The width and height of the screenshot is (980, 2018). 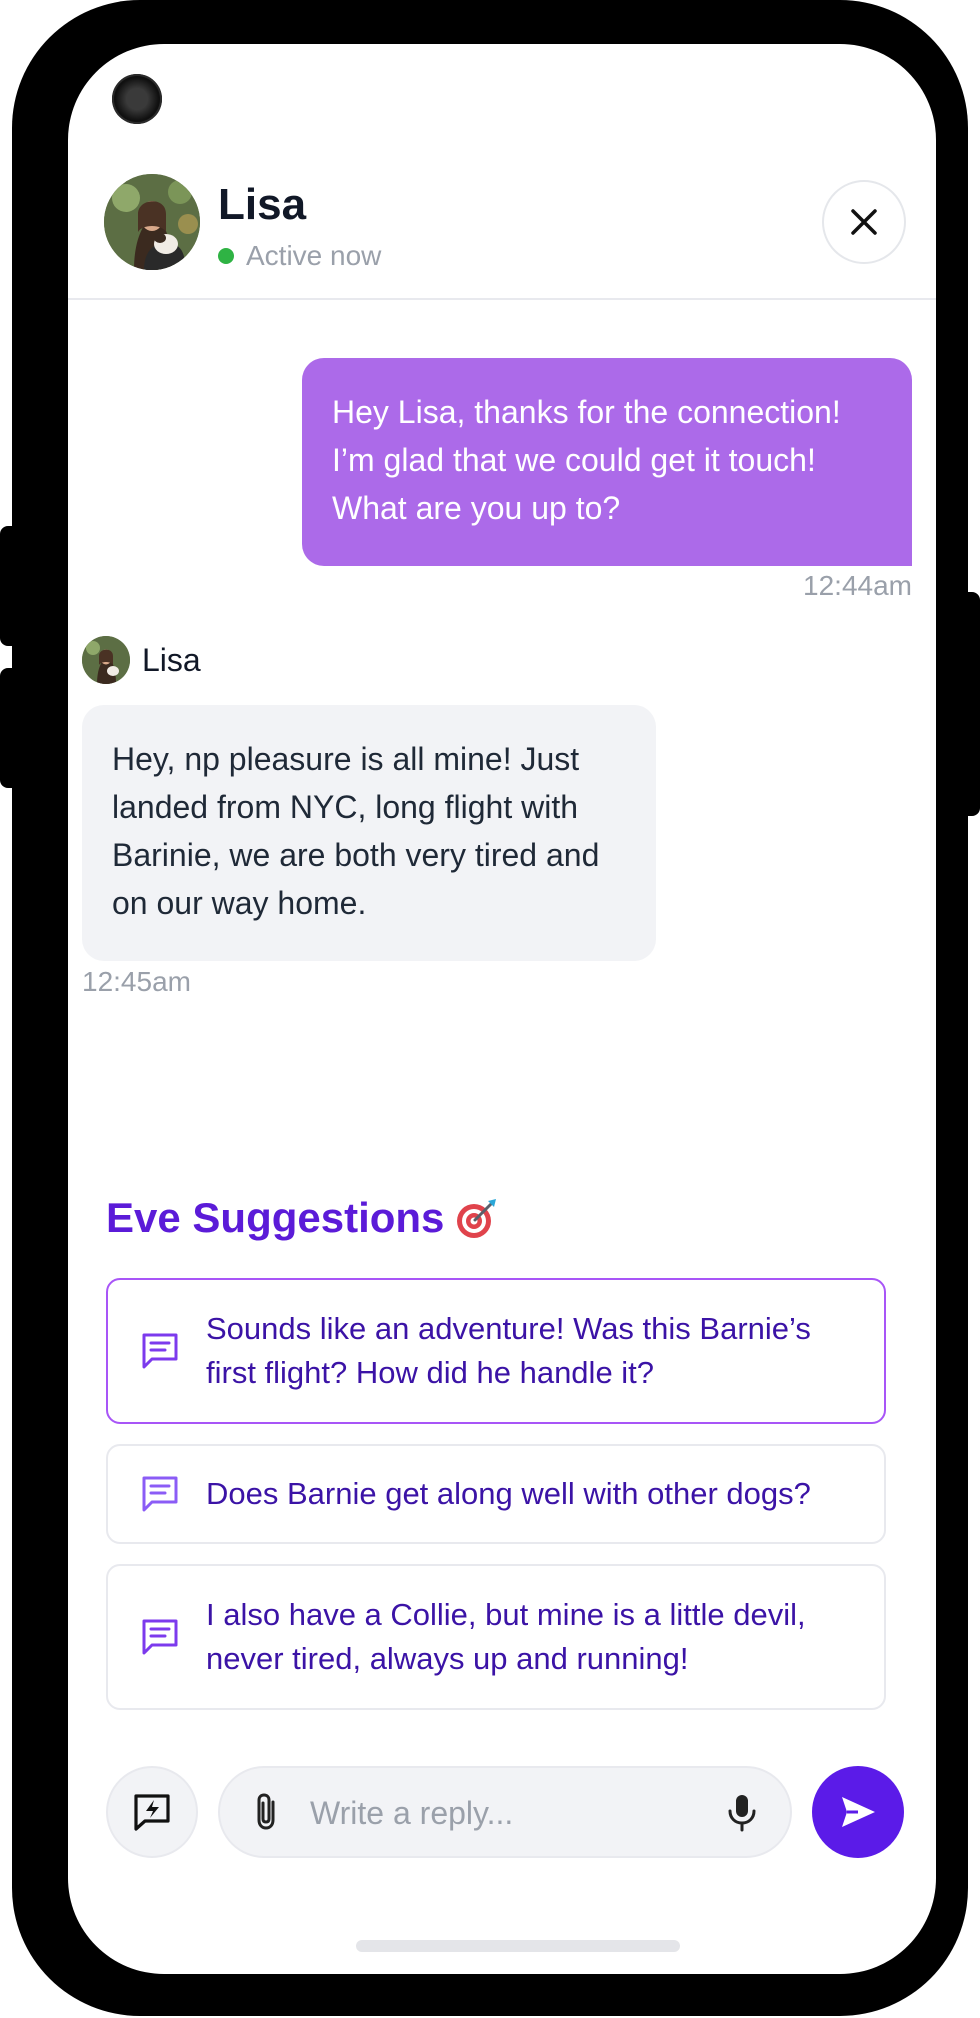 I want to click on suggestions-title: Eve Suggestions, so click(x=303, y=1218).